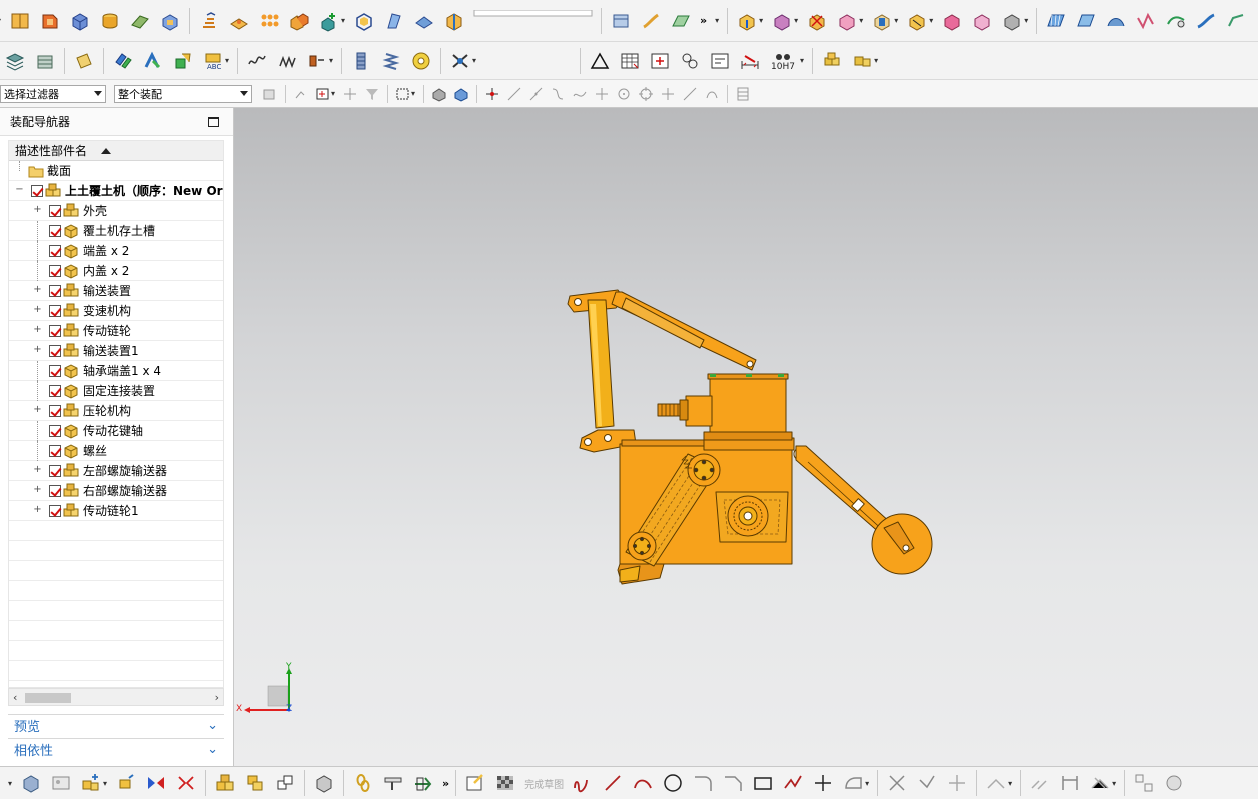  I want to click on extend-icon, so click(927, 783).